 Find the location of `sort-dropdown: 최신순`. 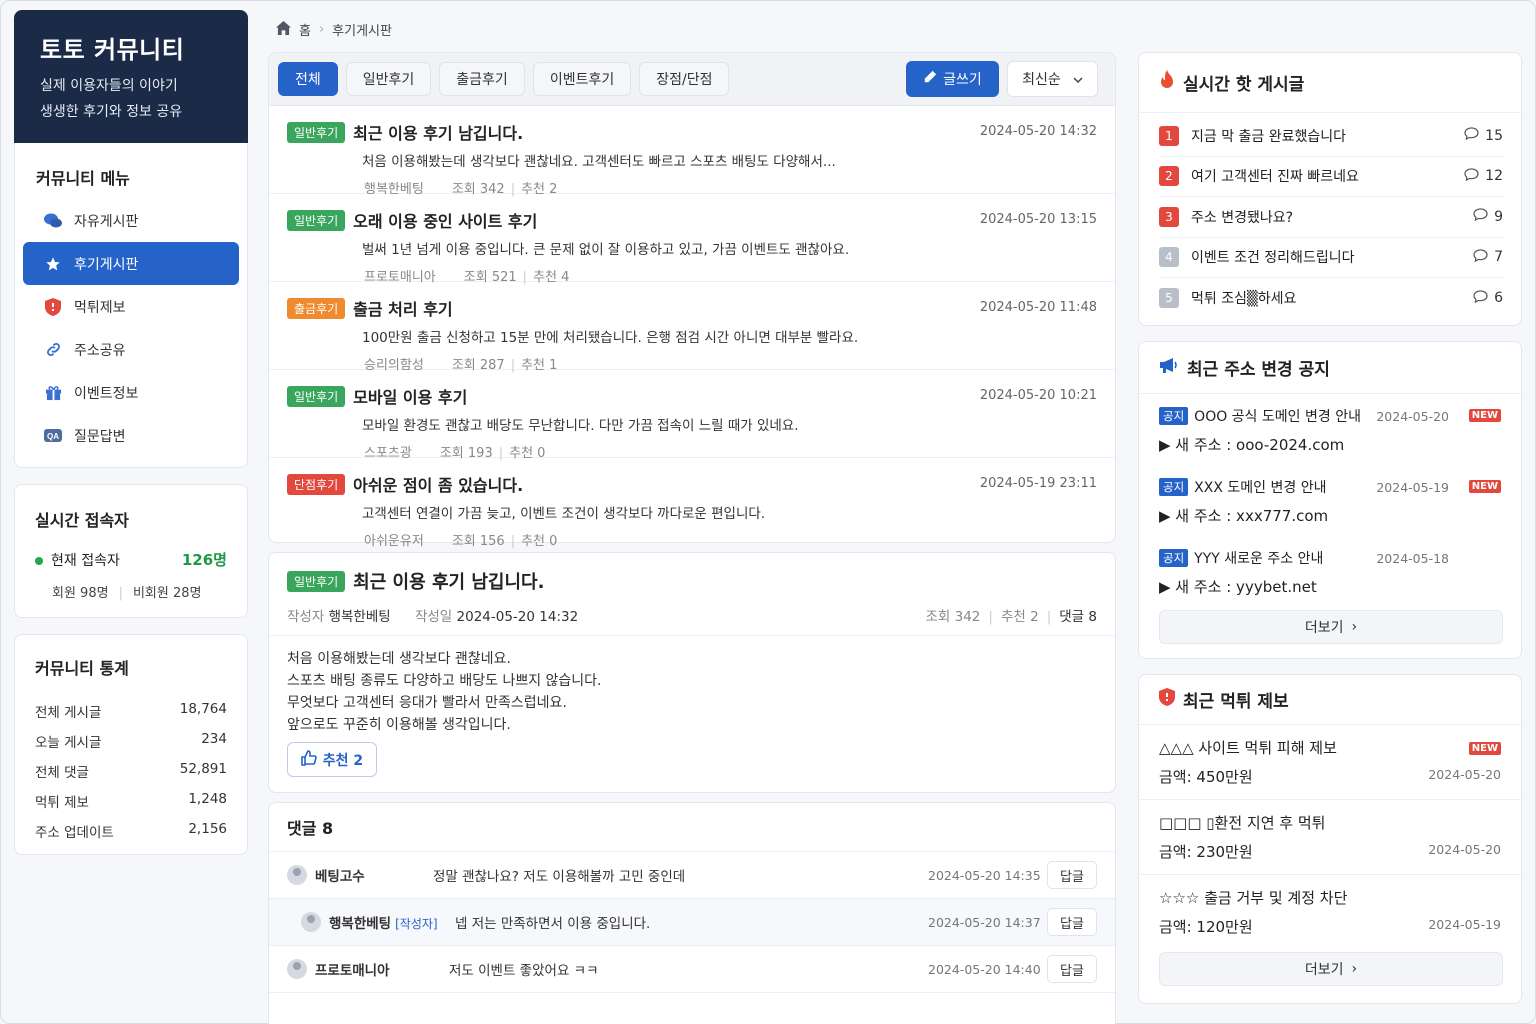

sort-dropdown: 최신순 is located at coordinates (1052, 79).